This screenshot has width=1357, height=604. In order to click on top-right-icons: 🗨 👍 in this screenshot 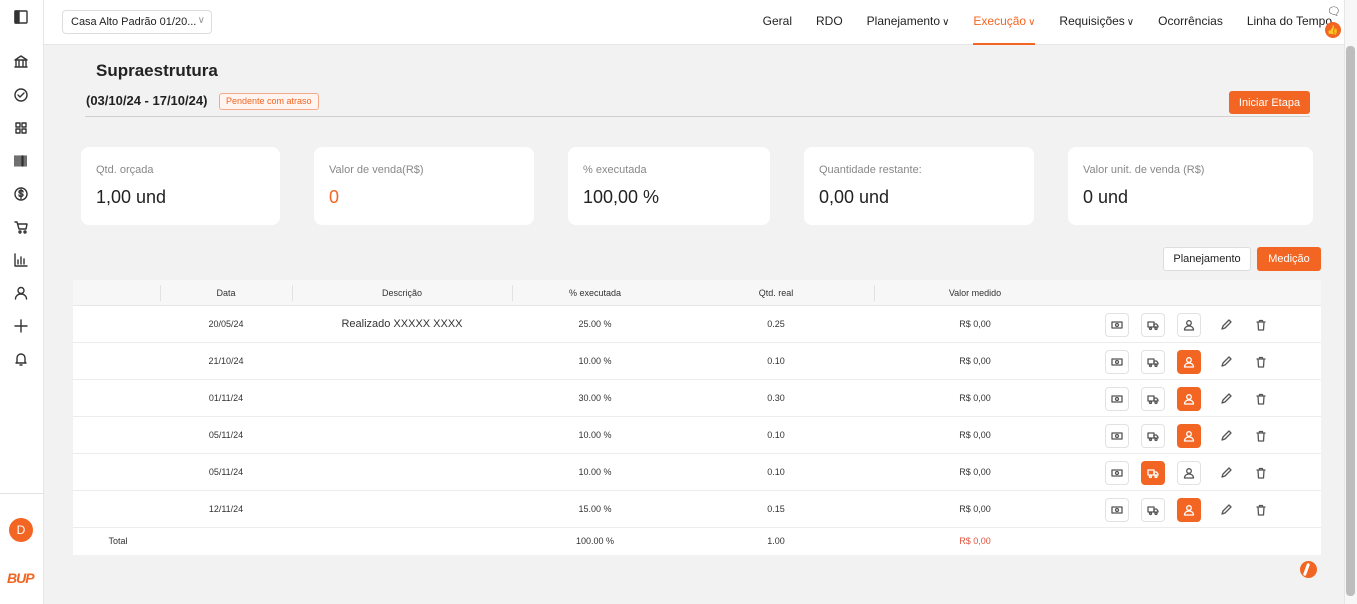, I will do `click(1334, 21)`.